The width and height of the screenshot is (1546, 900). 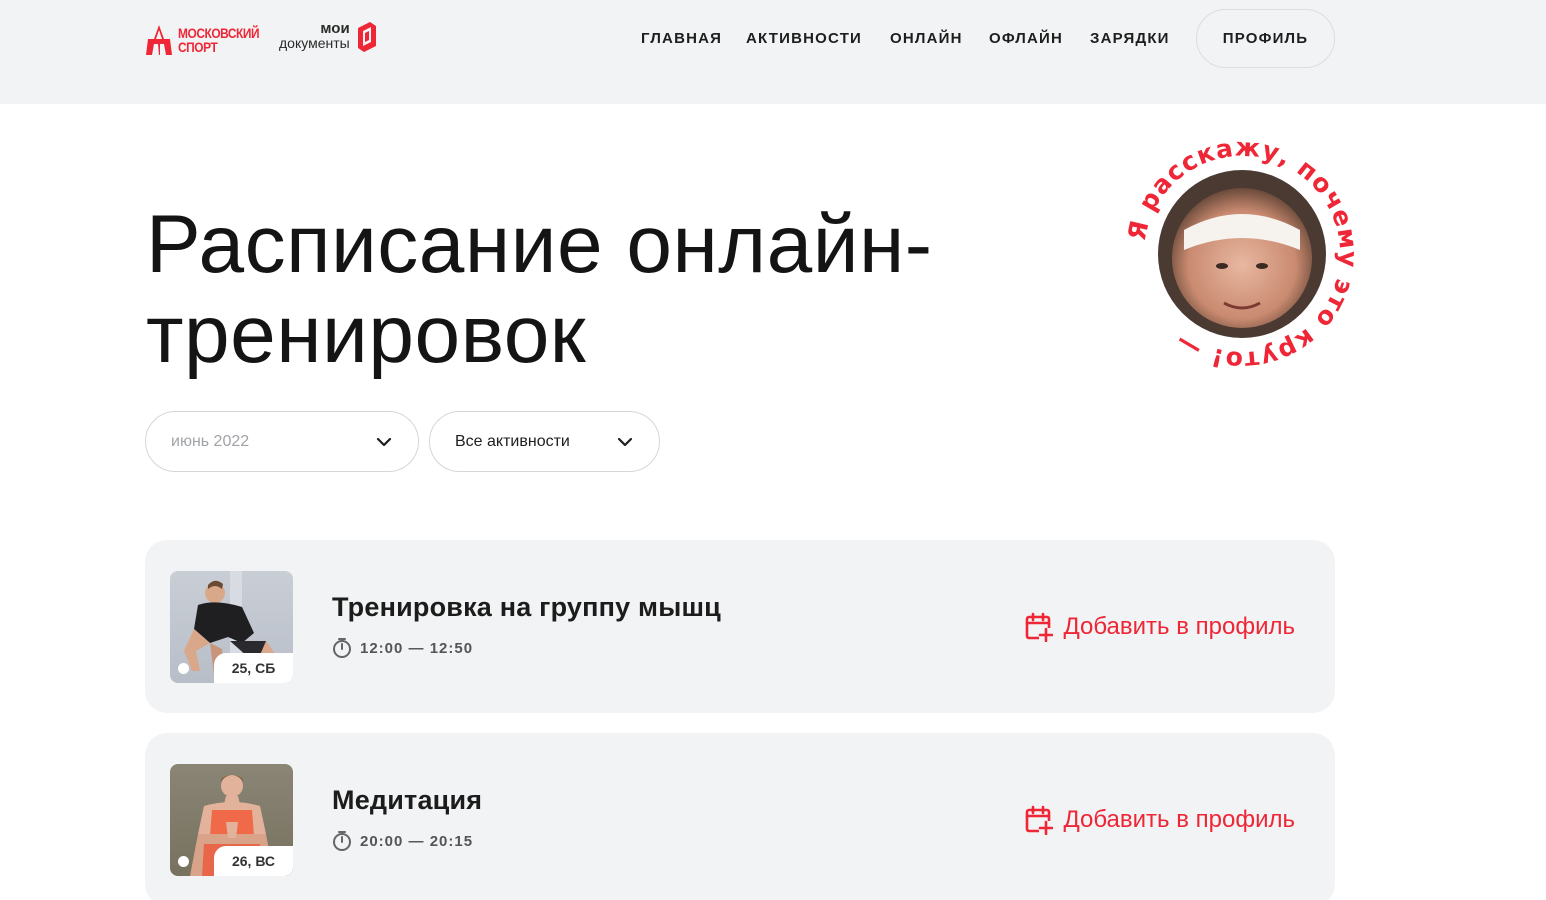 I want to click on session-thumbnail: 26, ВС, so click(x=231, y=820).